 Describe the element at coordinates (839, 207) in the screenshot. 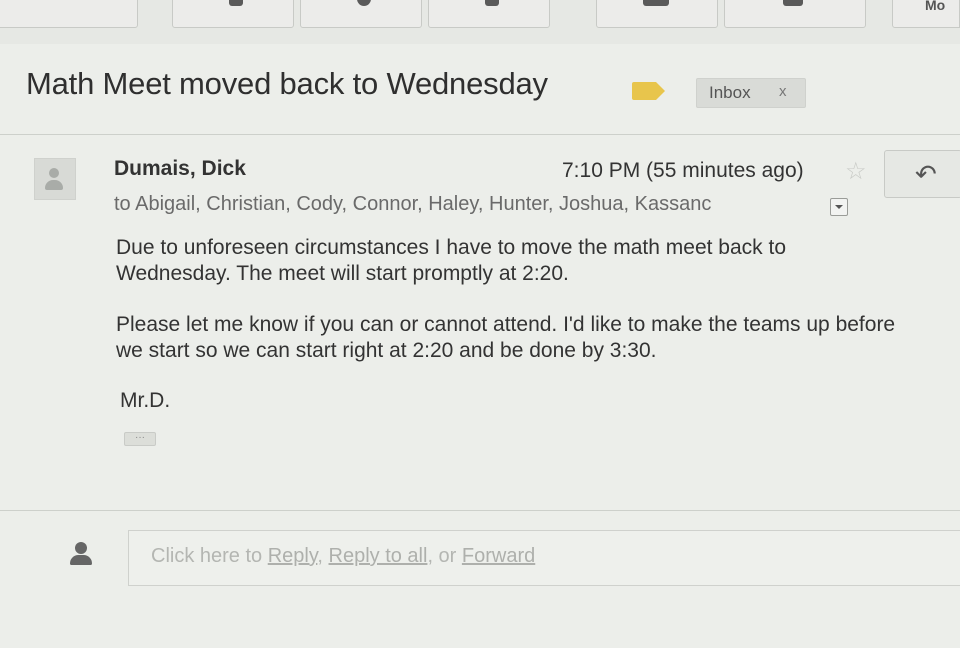

I see `show-details-toggle` at that location.